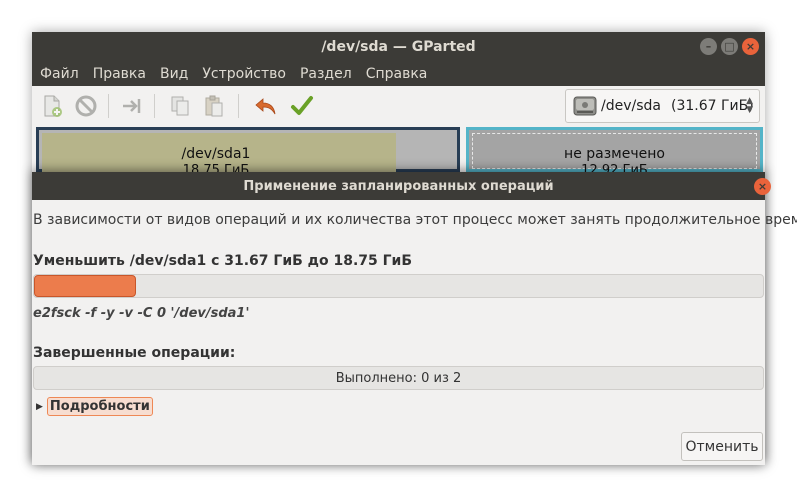 The width and height of the screenshot is (797, 497). I want to click on resize-move-icon, so click(132, 106).